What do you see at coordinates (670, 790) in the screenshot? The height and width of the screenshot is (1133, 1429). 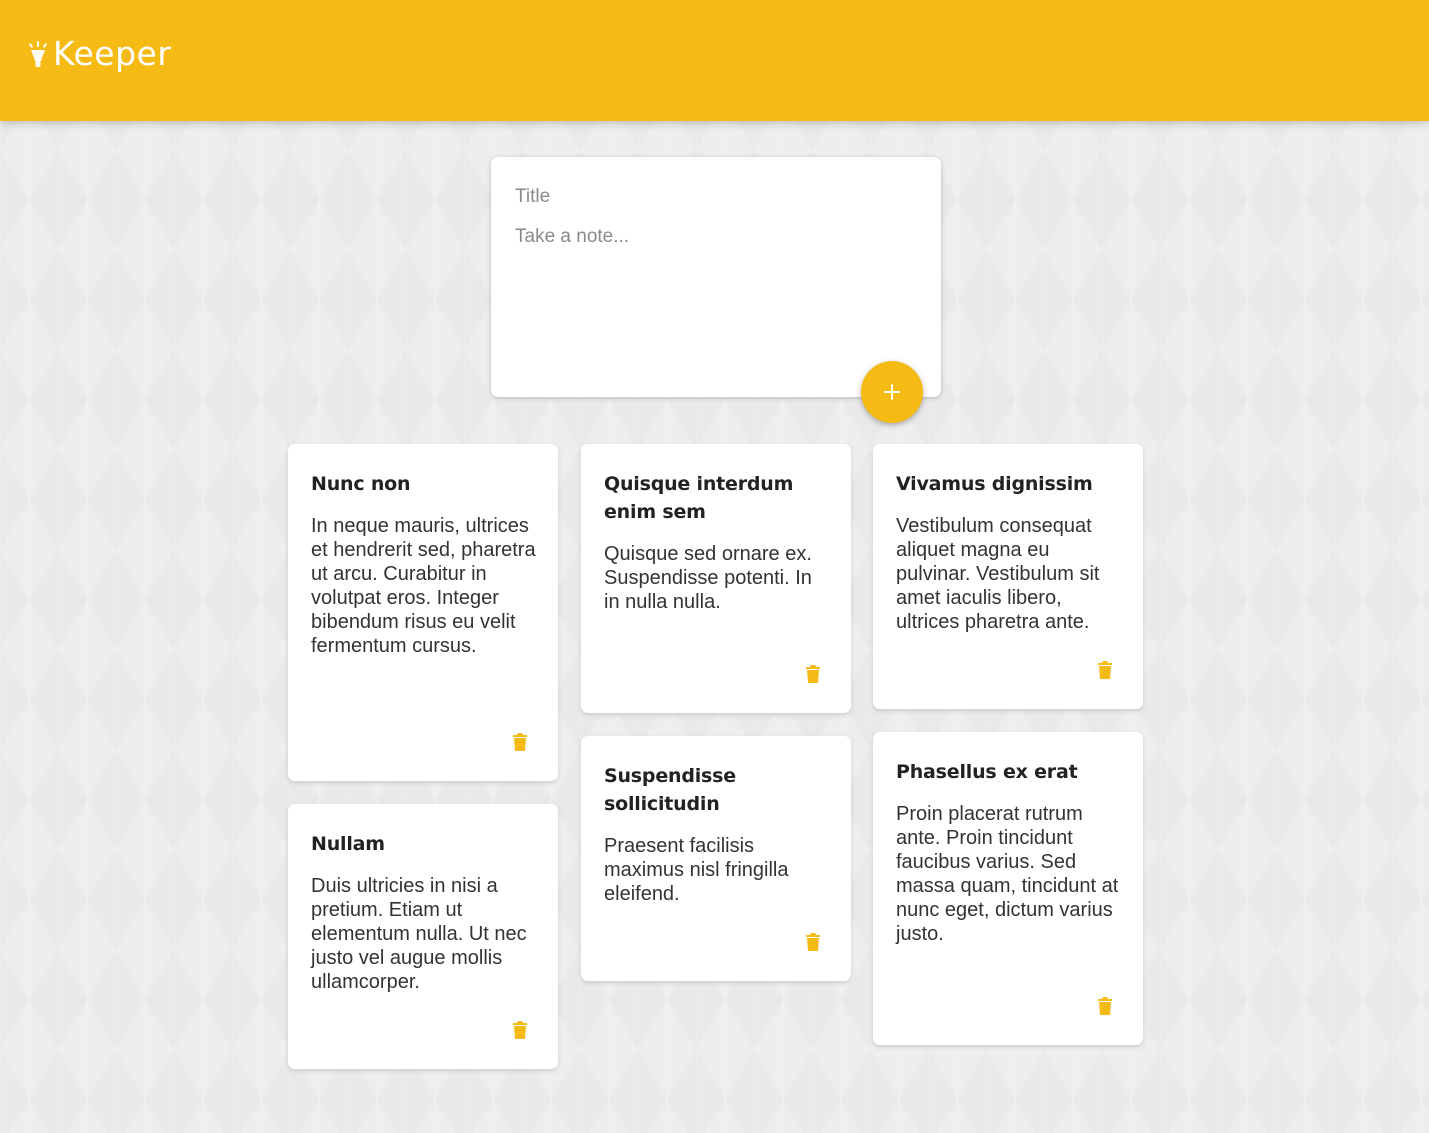 I see `note-title: Suspendisse sollicitudin` at bounding box center [670, 790].